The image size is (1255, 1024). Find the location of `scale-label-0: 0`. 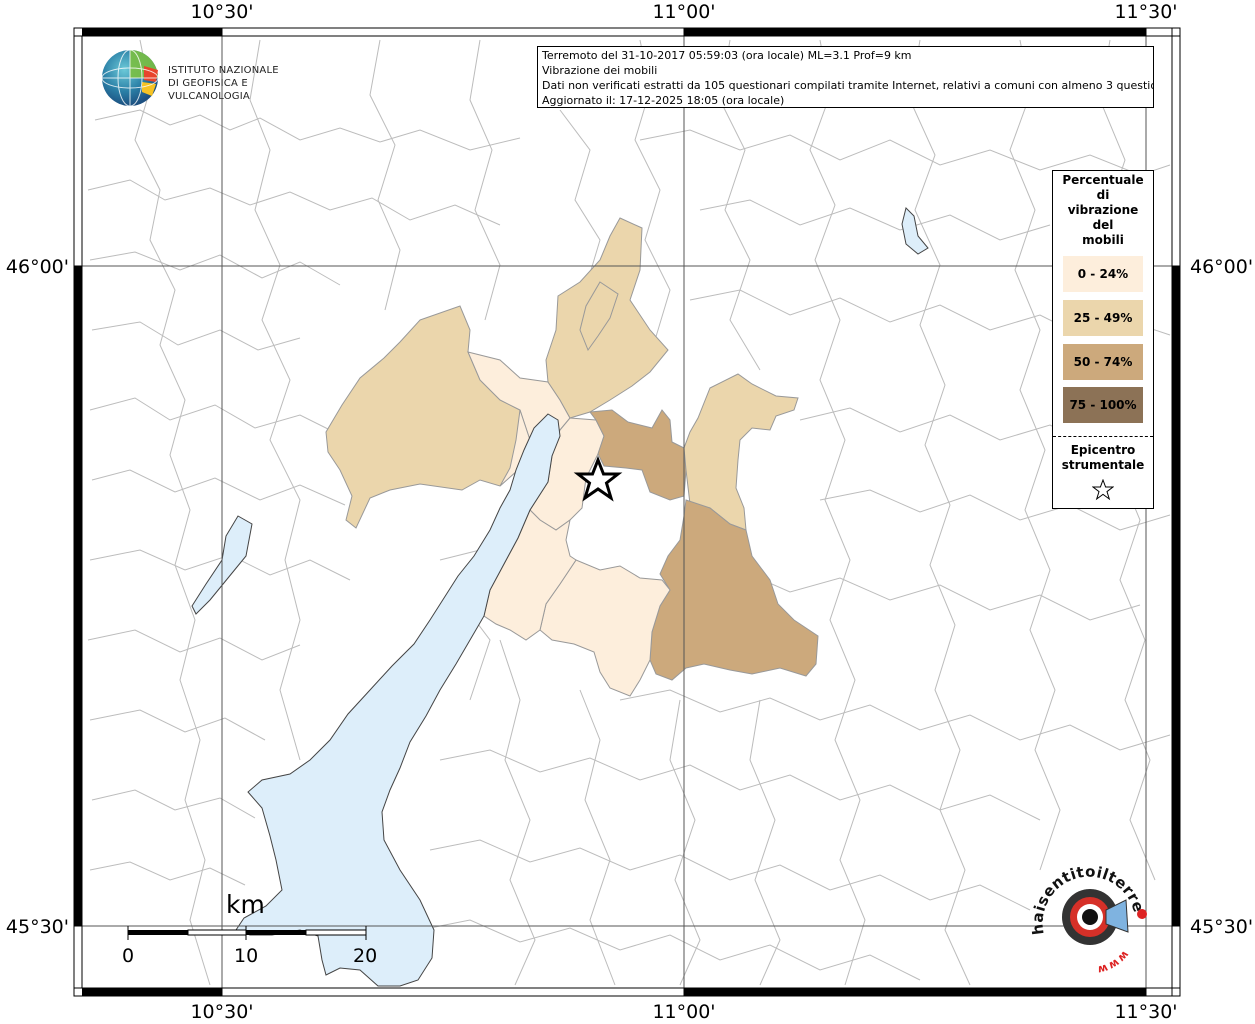

scale-label-0: 0 is located at coordinates (128, 956).